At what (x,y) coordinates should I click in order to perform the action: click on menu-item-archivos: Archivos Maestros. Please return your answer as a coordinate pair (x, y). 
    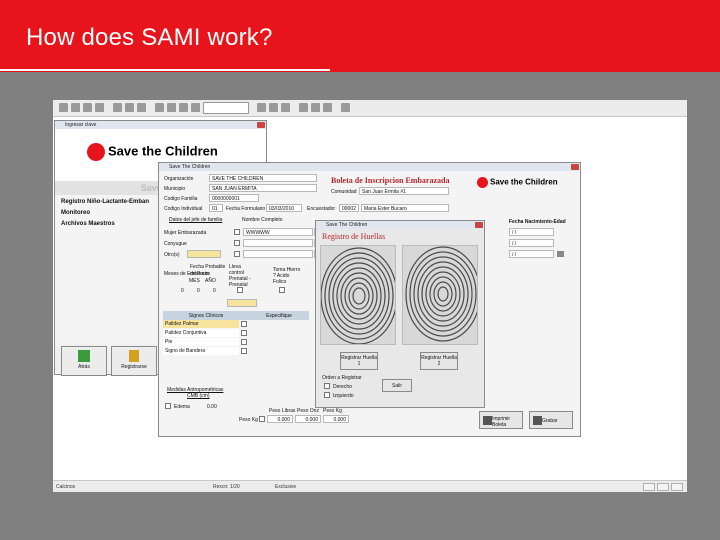
    Looking at the image, I should click on (88, 224).